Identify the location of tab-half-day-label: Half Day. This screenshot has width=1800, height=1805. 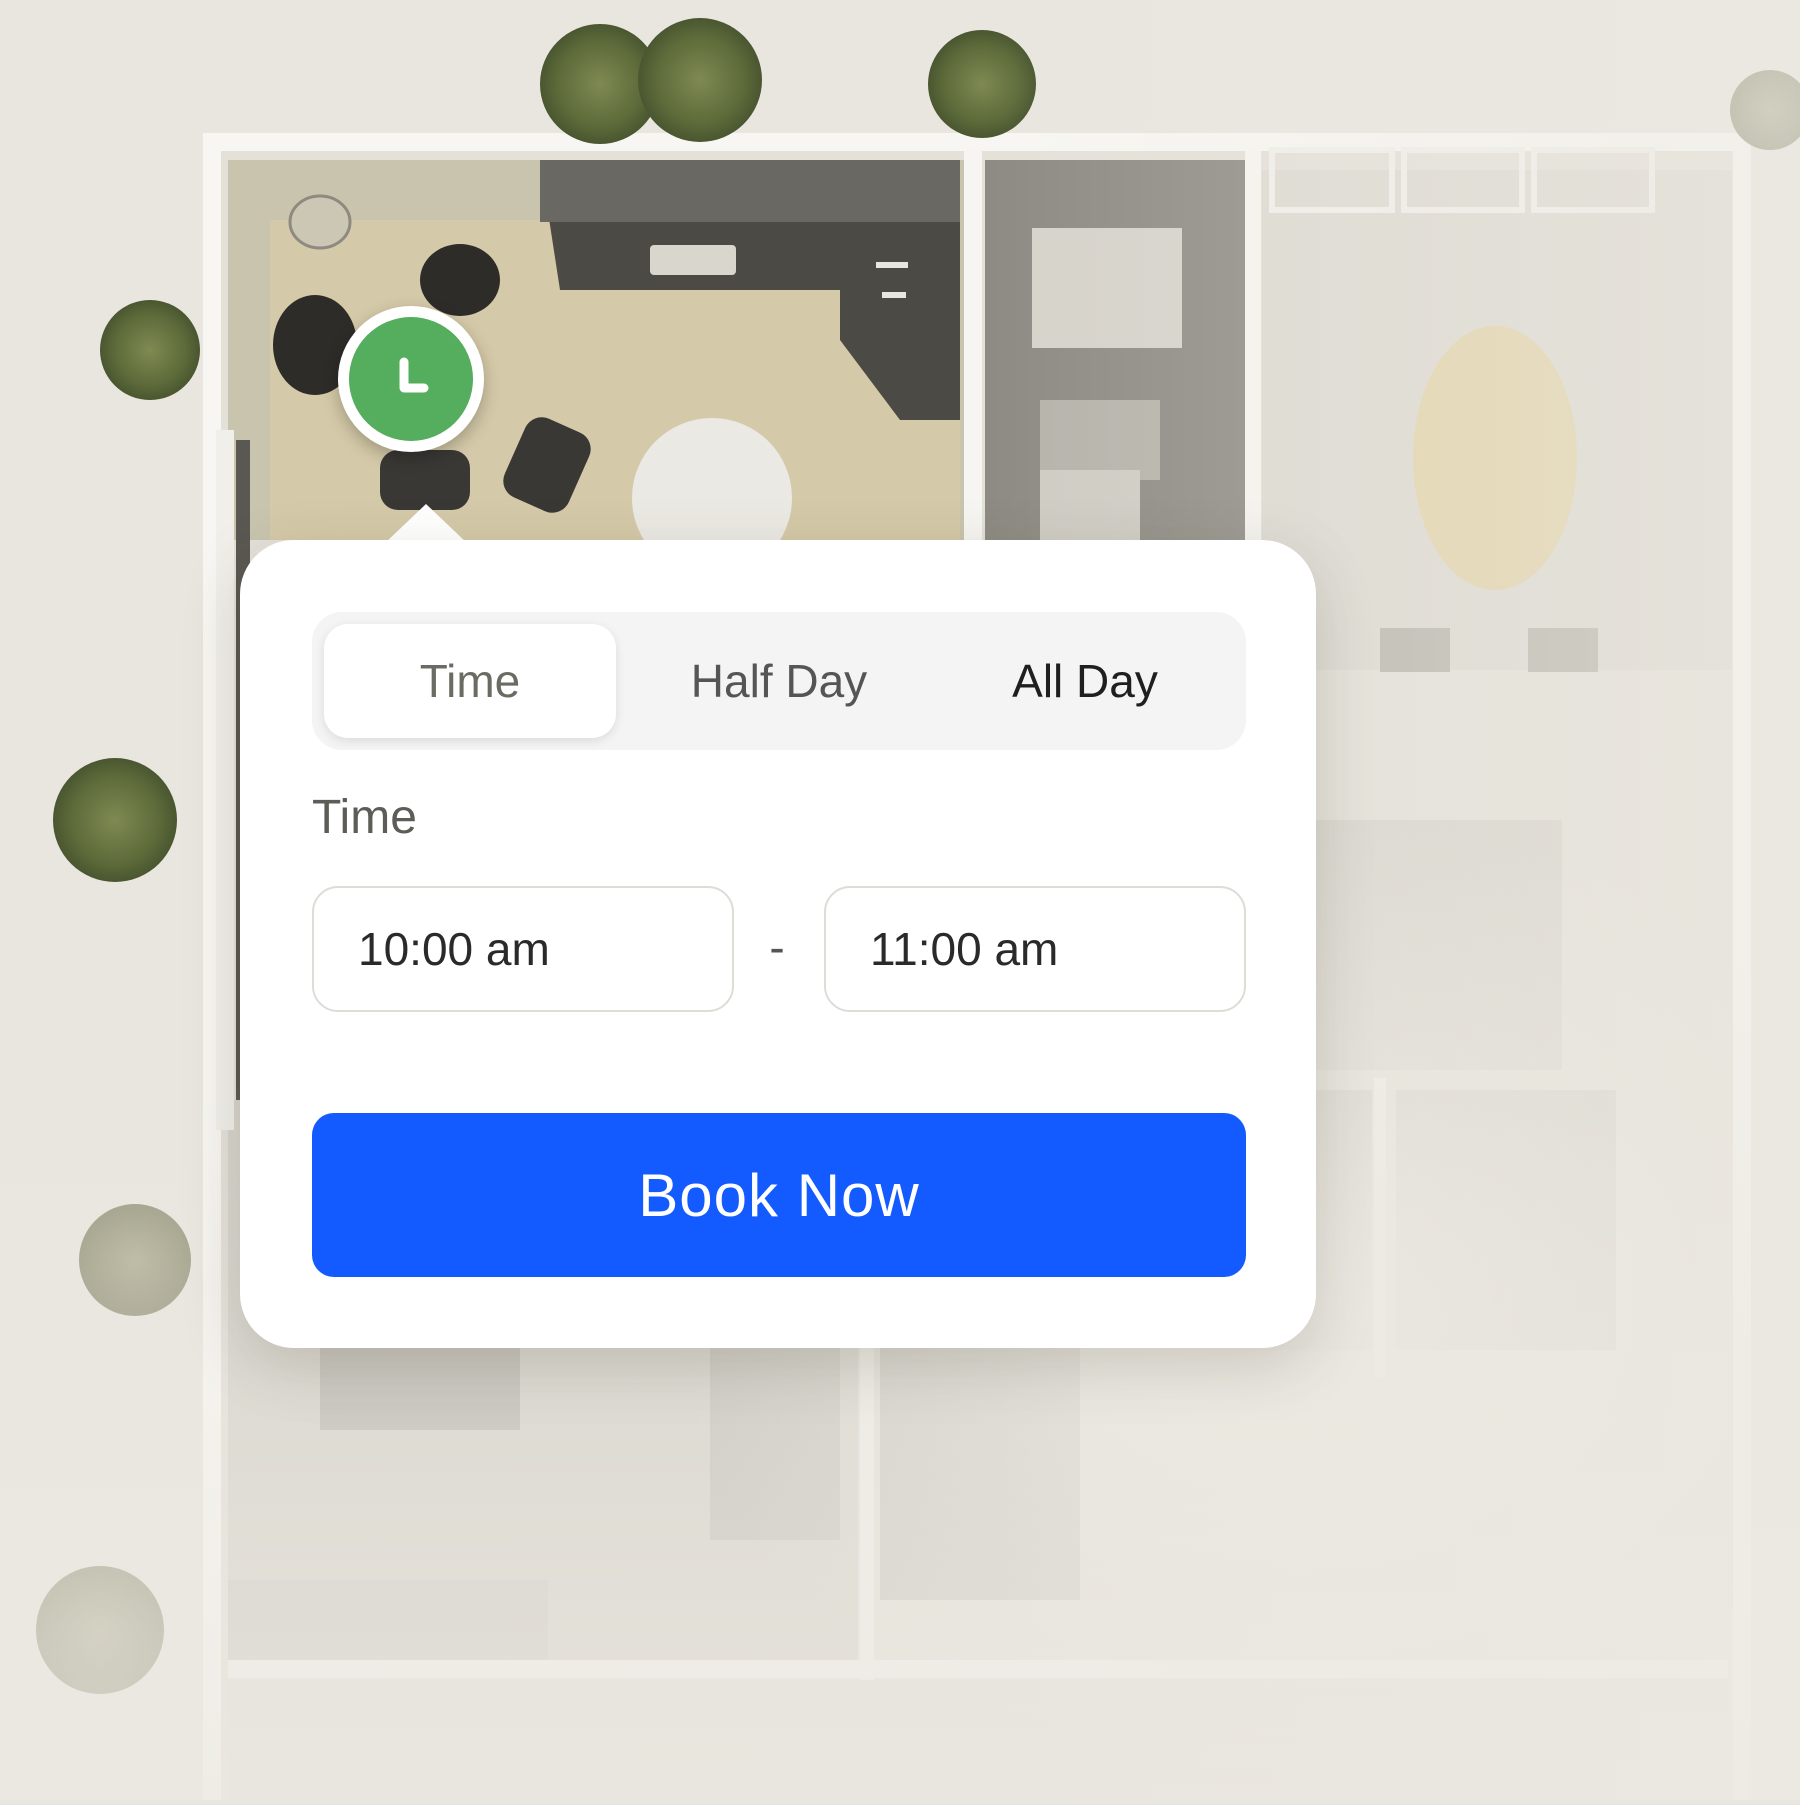
(779, 681).